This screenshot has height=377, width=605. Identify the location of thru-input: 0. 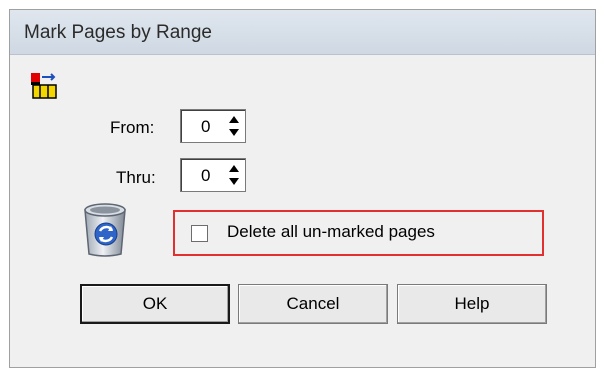
(213, 175).